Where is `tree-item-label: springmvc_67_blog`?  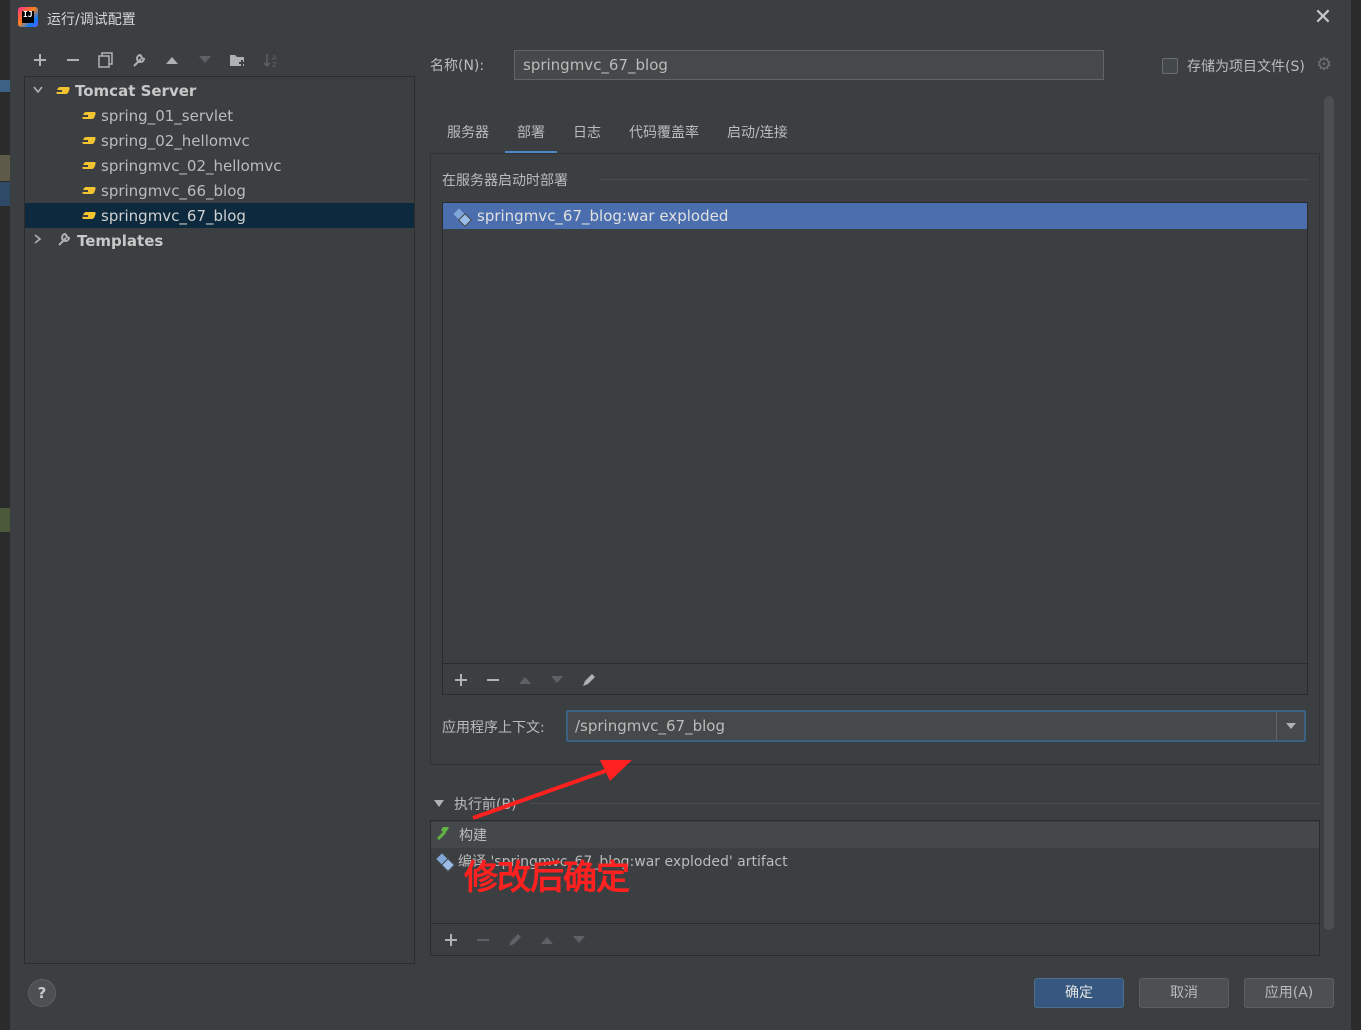
tree-item-label: springmvc_67_blog is located at coordinates (173, 215).